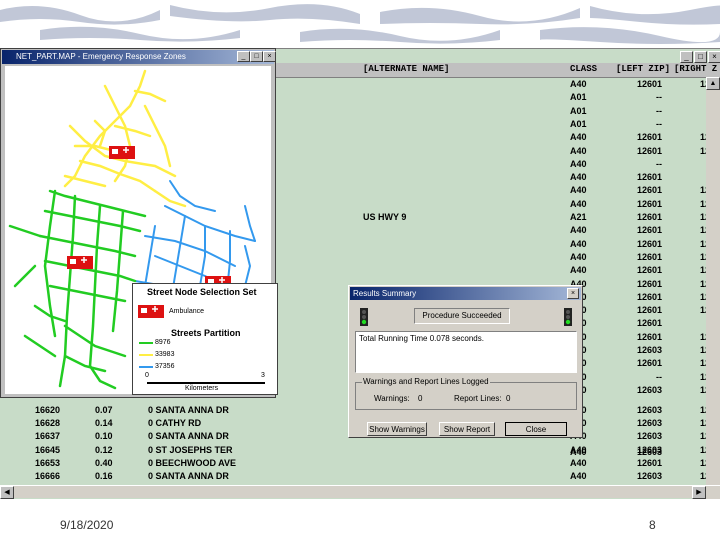  What do you see at coordinates (508, 398) in the screenshot?
I see `report-lines-value: 0` at bounding box center [508, 398].